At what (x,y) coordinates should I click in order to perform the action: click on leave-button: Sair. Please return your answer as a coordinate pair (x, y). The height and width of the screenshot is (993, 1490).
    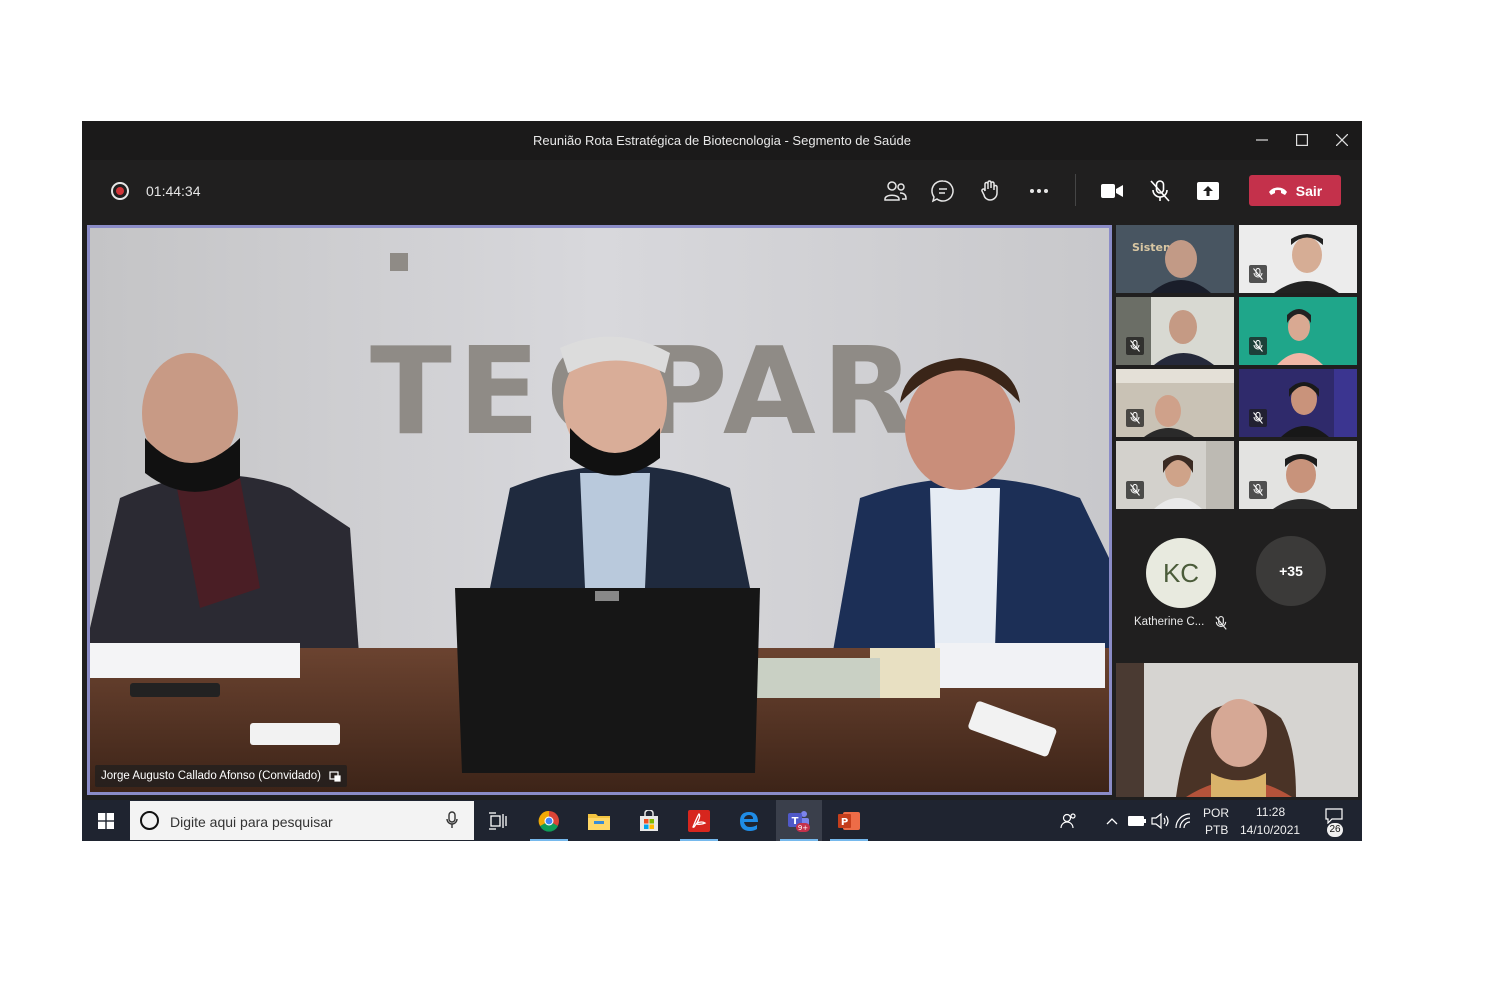
    Looking at the image, I should click on (1295, 190).